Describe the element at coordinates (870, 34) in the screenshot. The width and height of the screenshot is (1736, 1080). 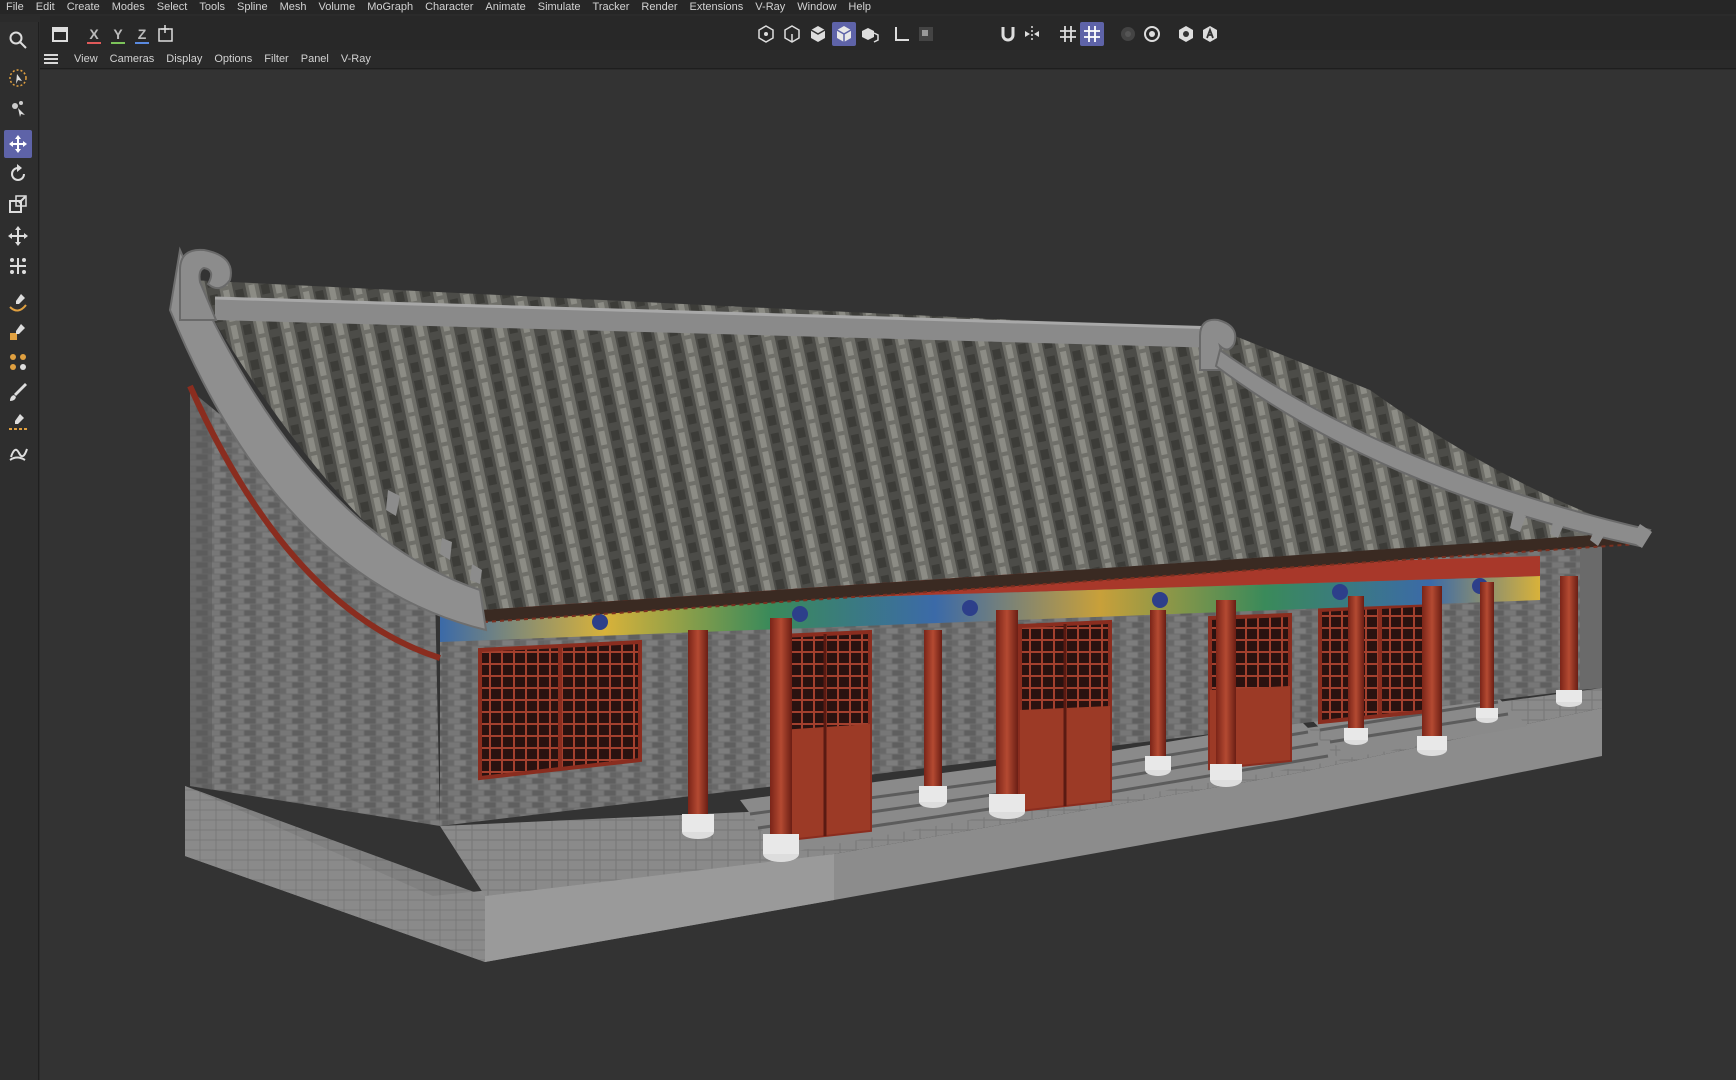
I see `uv-mode-icon` at that location.